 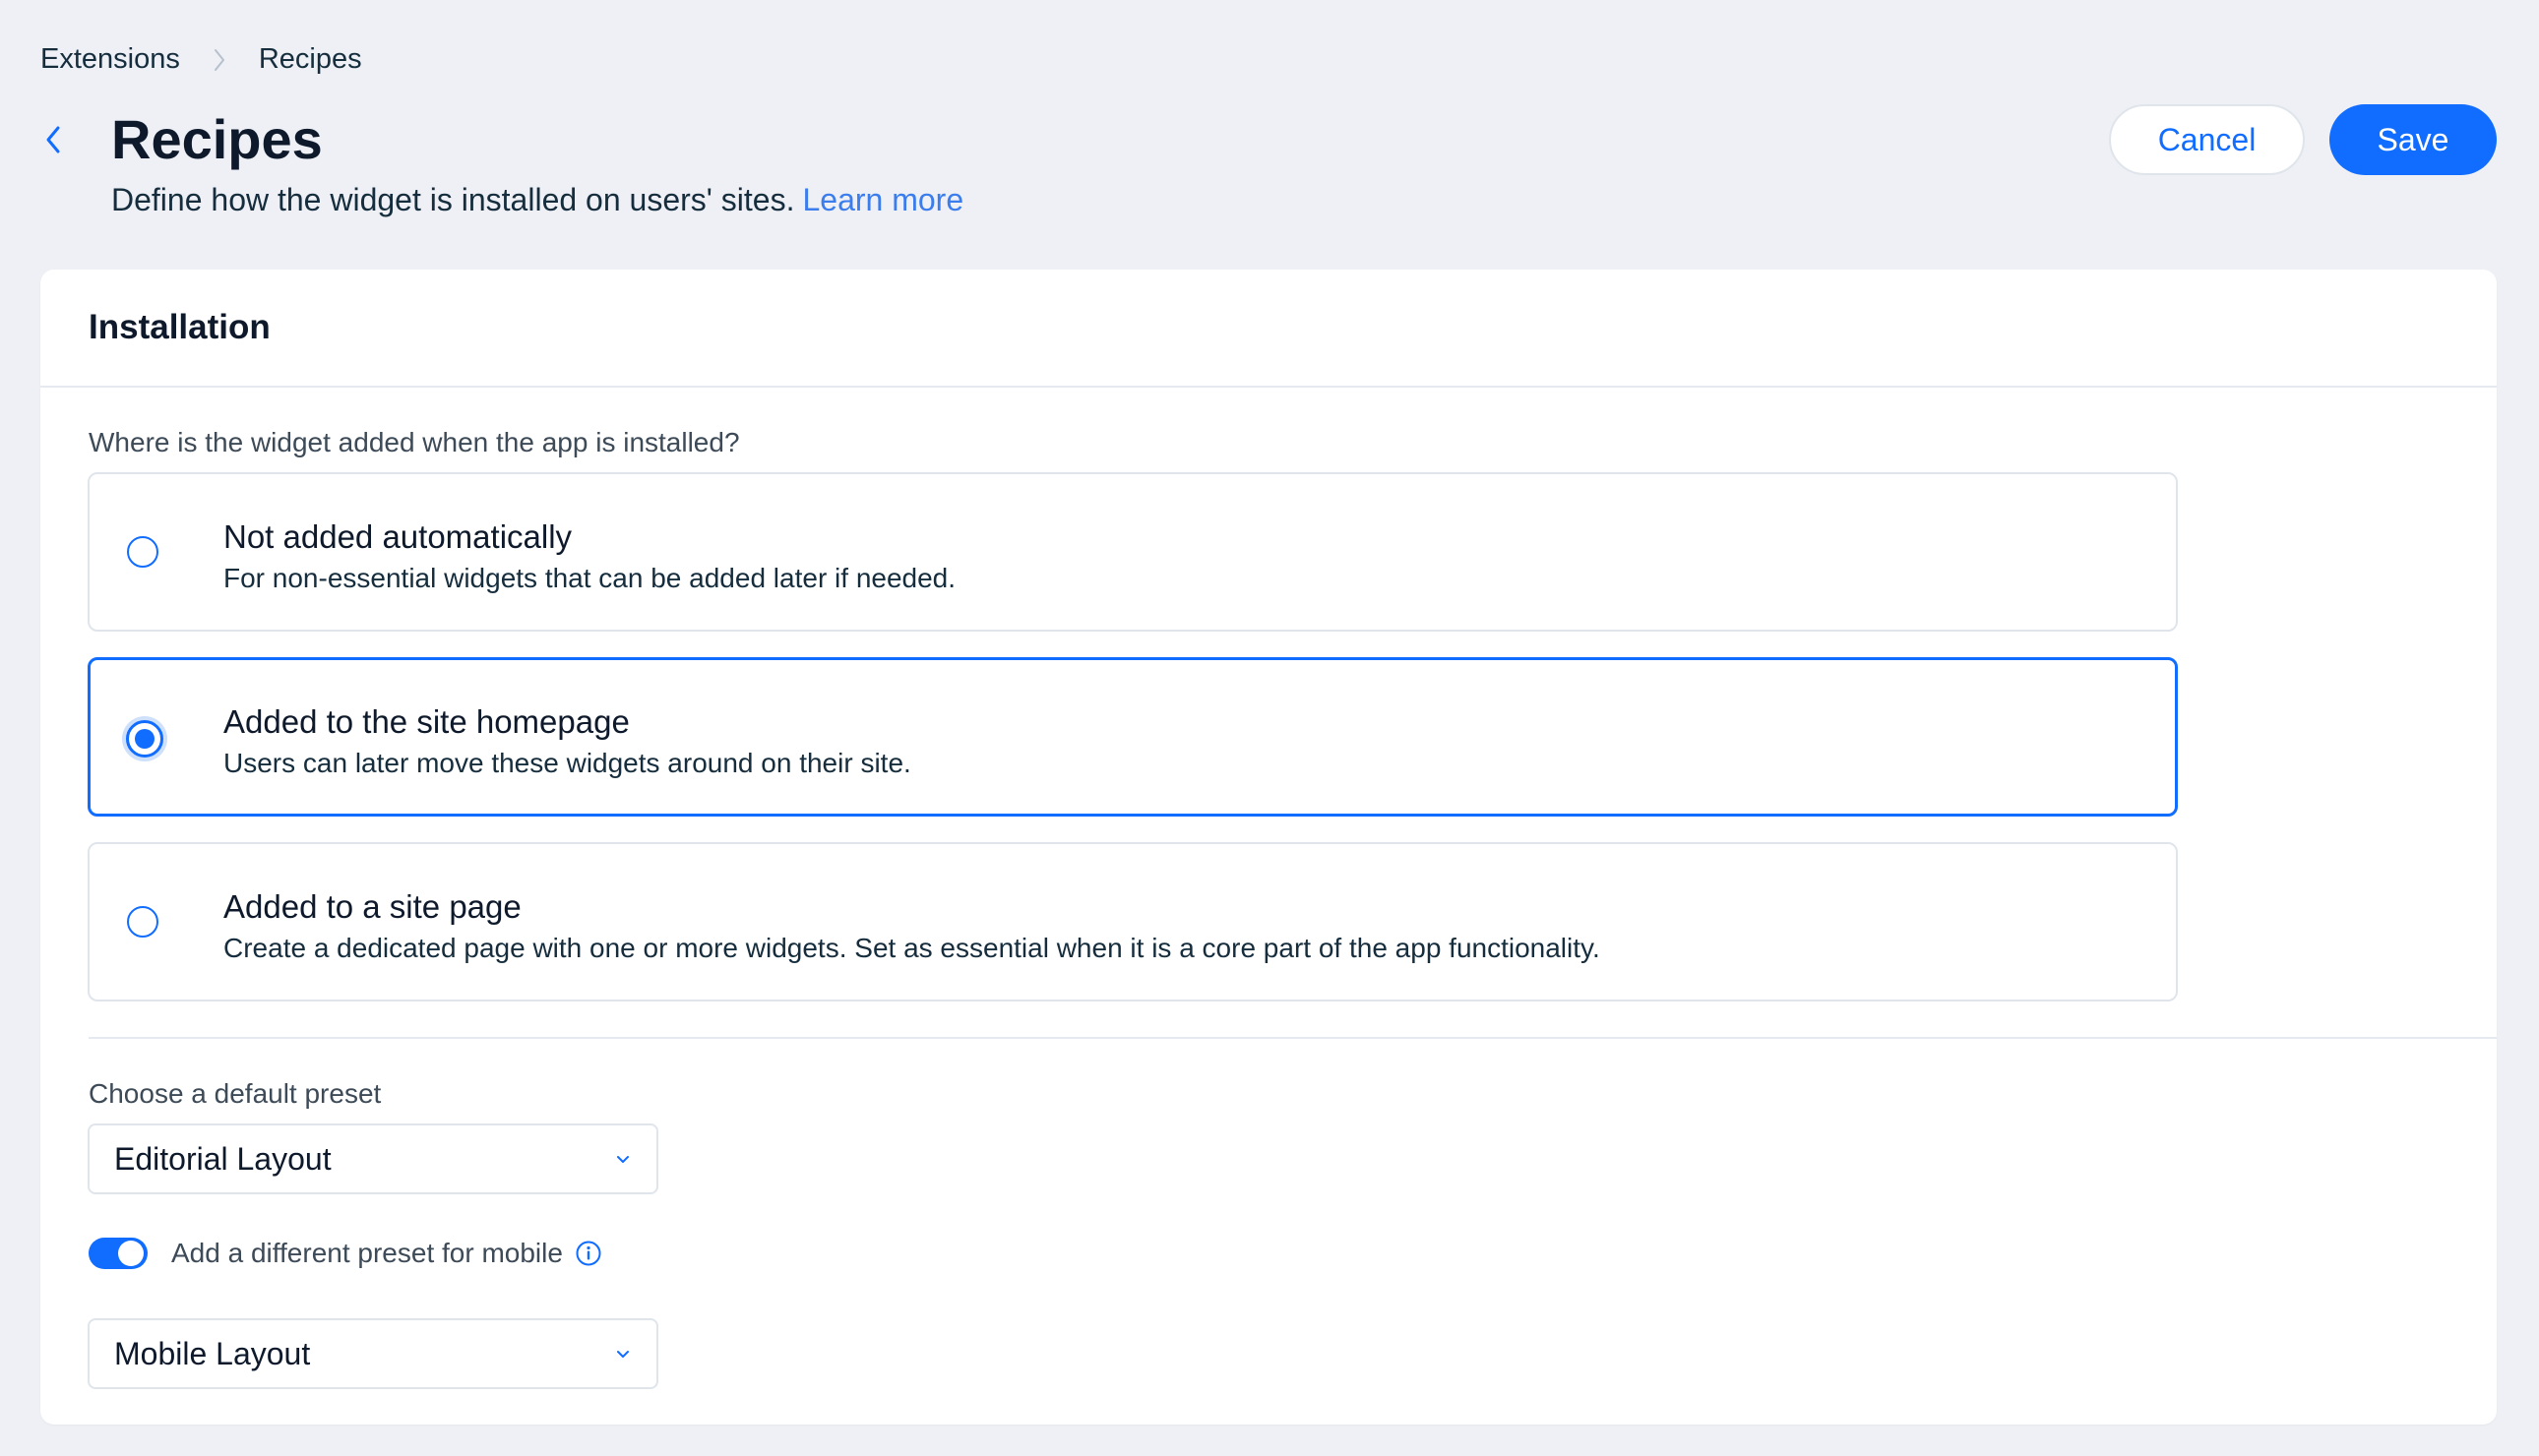 I want to click on mobile-preset-value: Mobile Layout, so click(x=213, y=1353).